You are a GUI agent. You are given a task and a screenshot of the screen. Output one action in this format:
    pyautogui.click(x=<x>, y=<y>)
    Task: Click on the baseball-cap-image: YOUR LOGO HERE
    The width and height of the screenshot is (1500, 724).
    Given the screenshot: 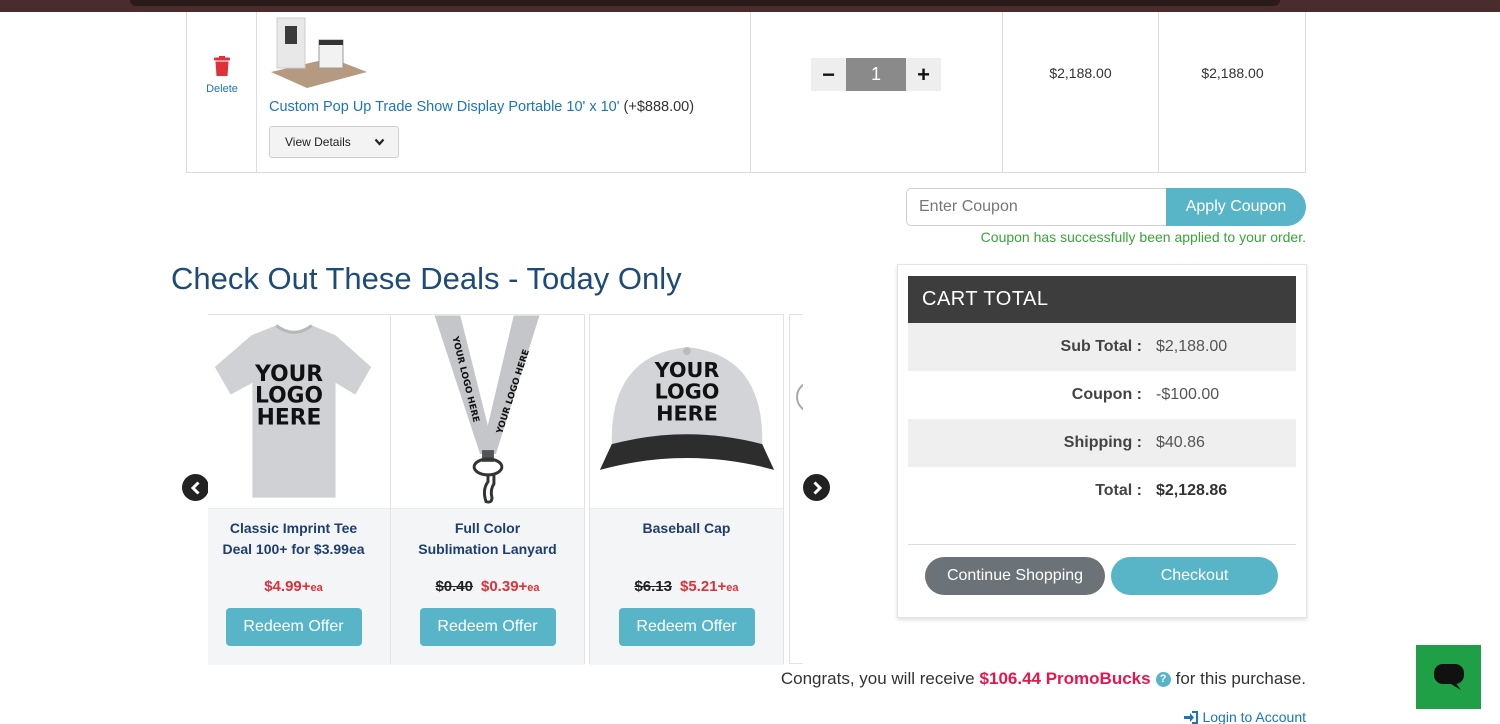 What is the action you would take?
    pyautogui.click(x=686, y=412)
    